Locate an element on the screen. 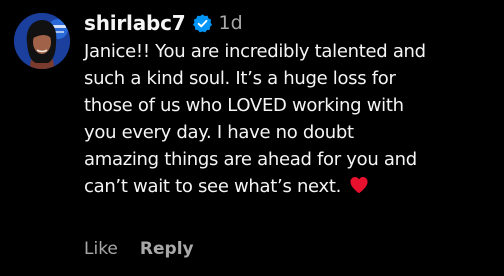 The image size is (504, 276). like-button: Like is located at coordinates (101, 249).